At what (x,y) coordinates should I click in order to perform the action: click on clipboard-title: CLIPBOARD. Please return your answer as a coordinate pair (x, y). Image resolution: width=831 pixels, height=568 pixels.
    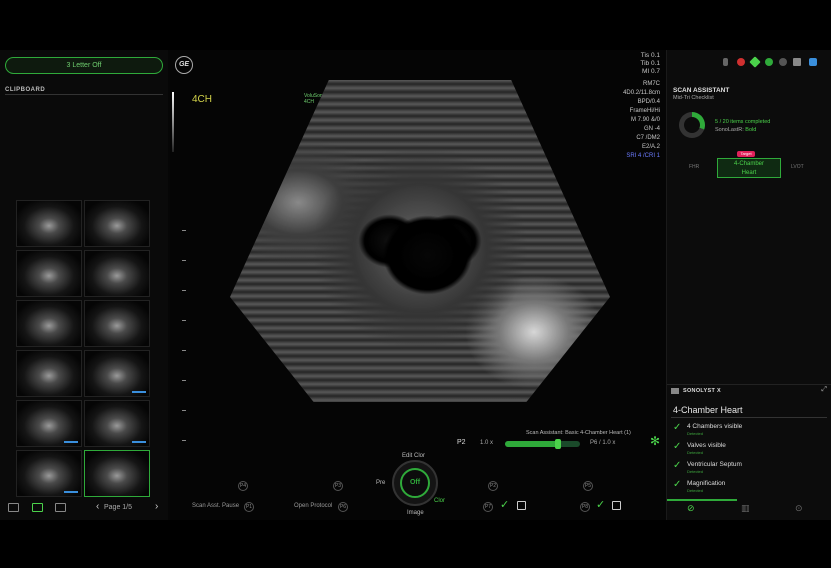
    Looking at the image, I should click on (25, 90).